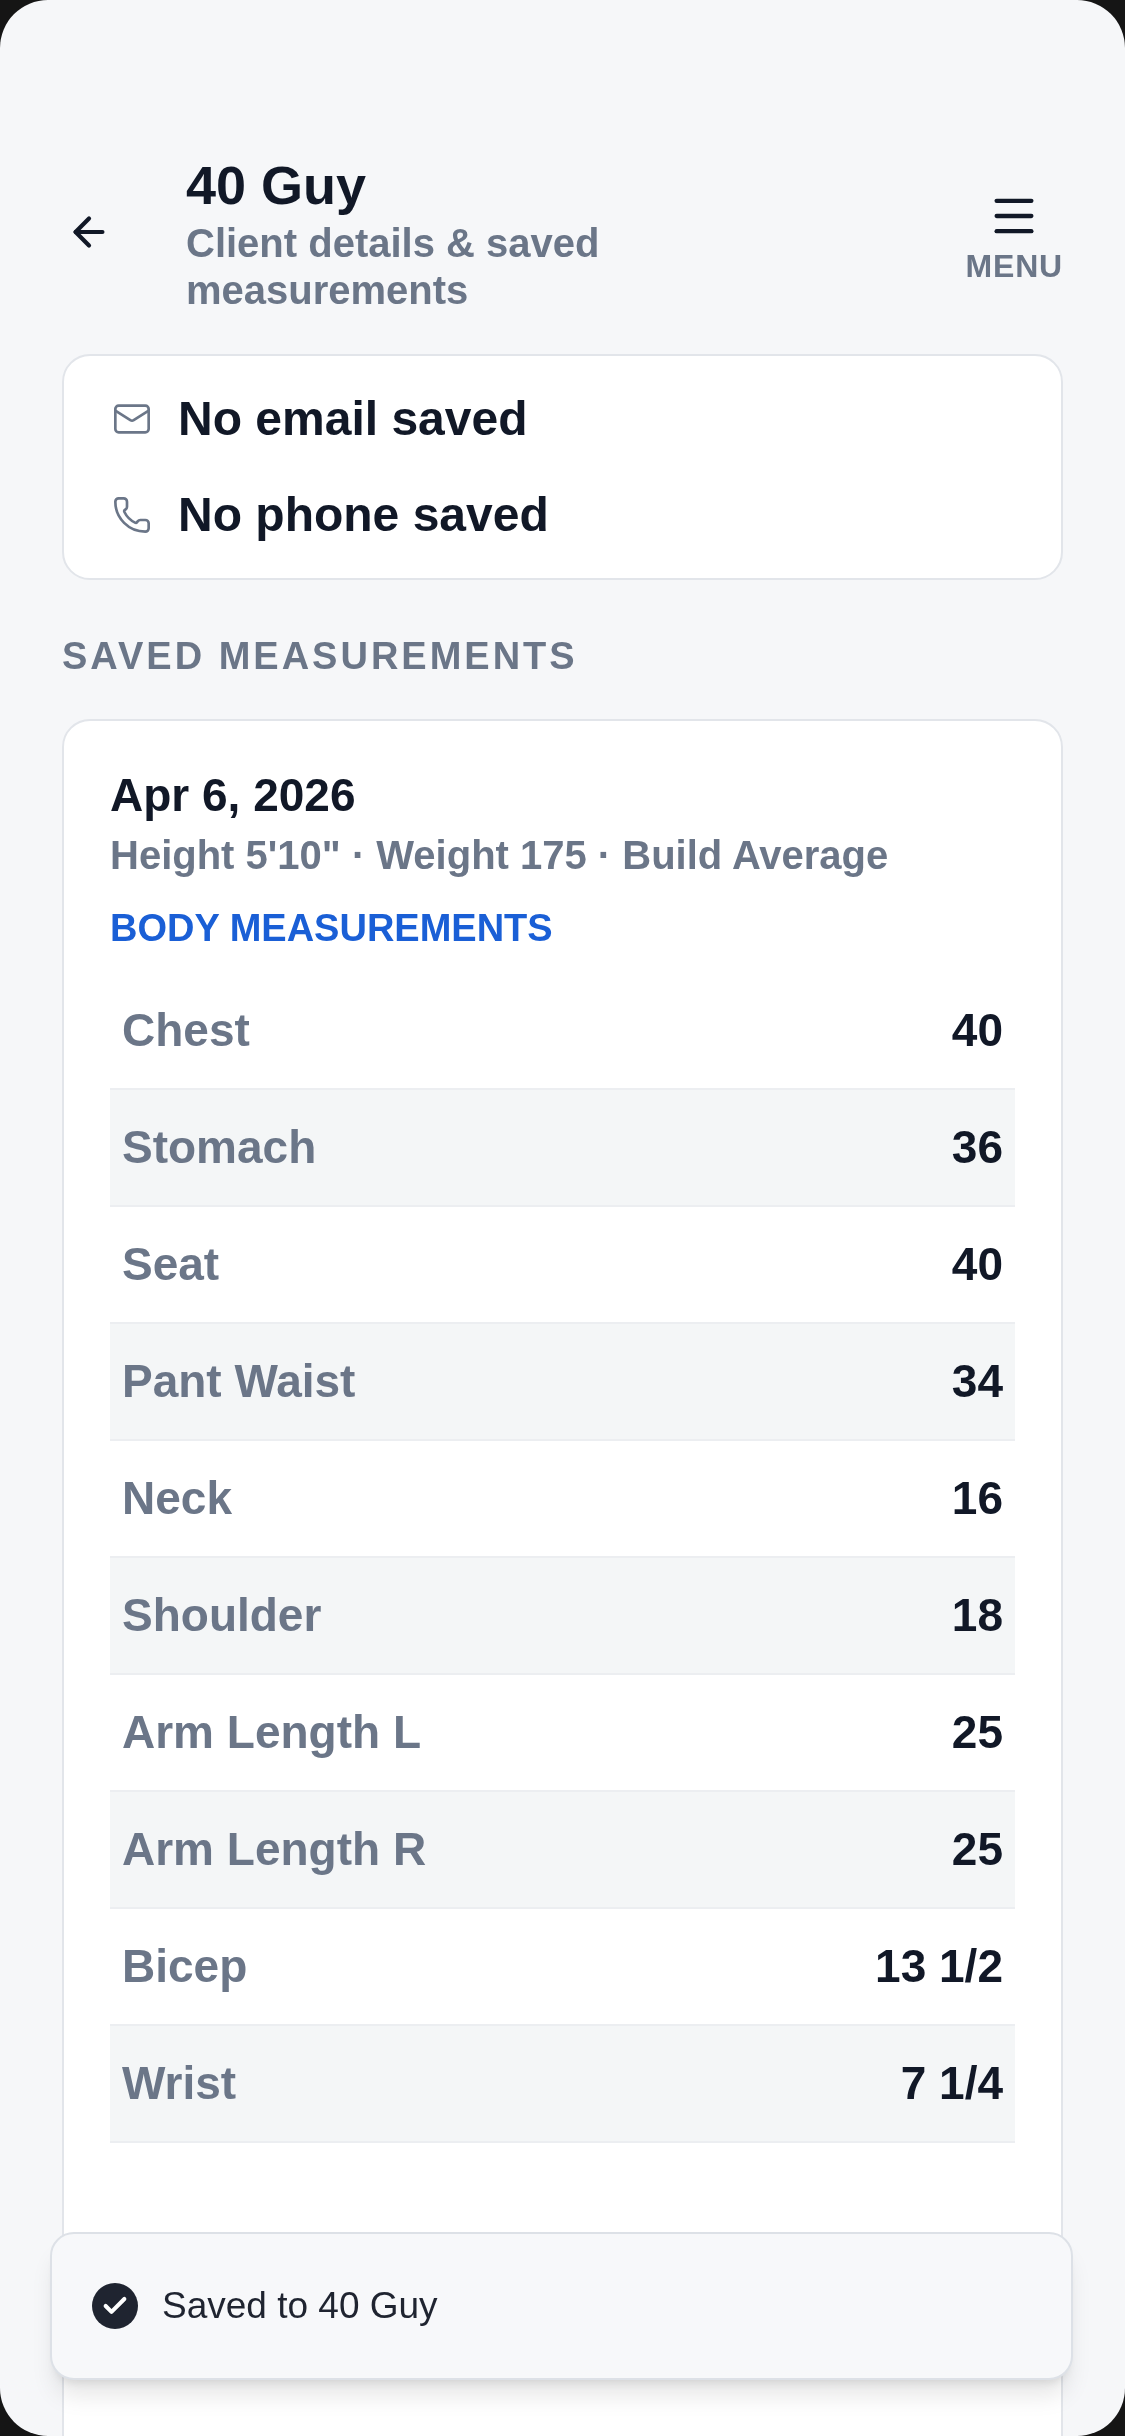  Describe the element at coordinates (500, 855) in the screenshot. I see `measurement-summary: Height 5'10" · Weight 175 · Build Average` at that location.